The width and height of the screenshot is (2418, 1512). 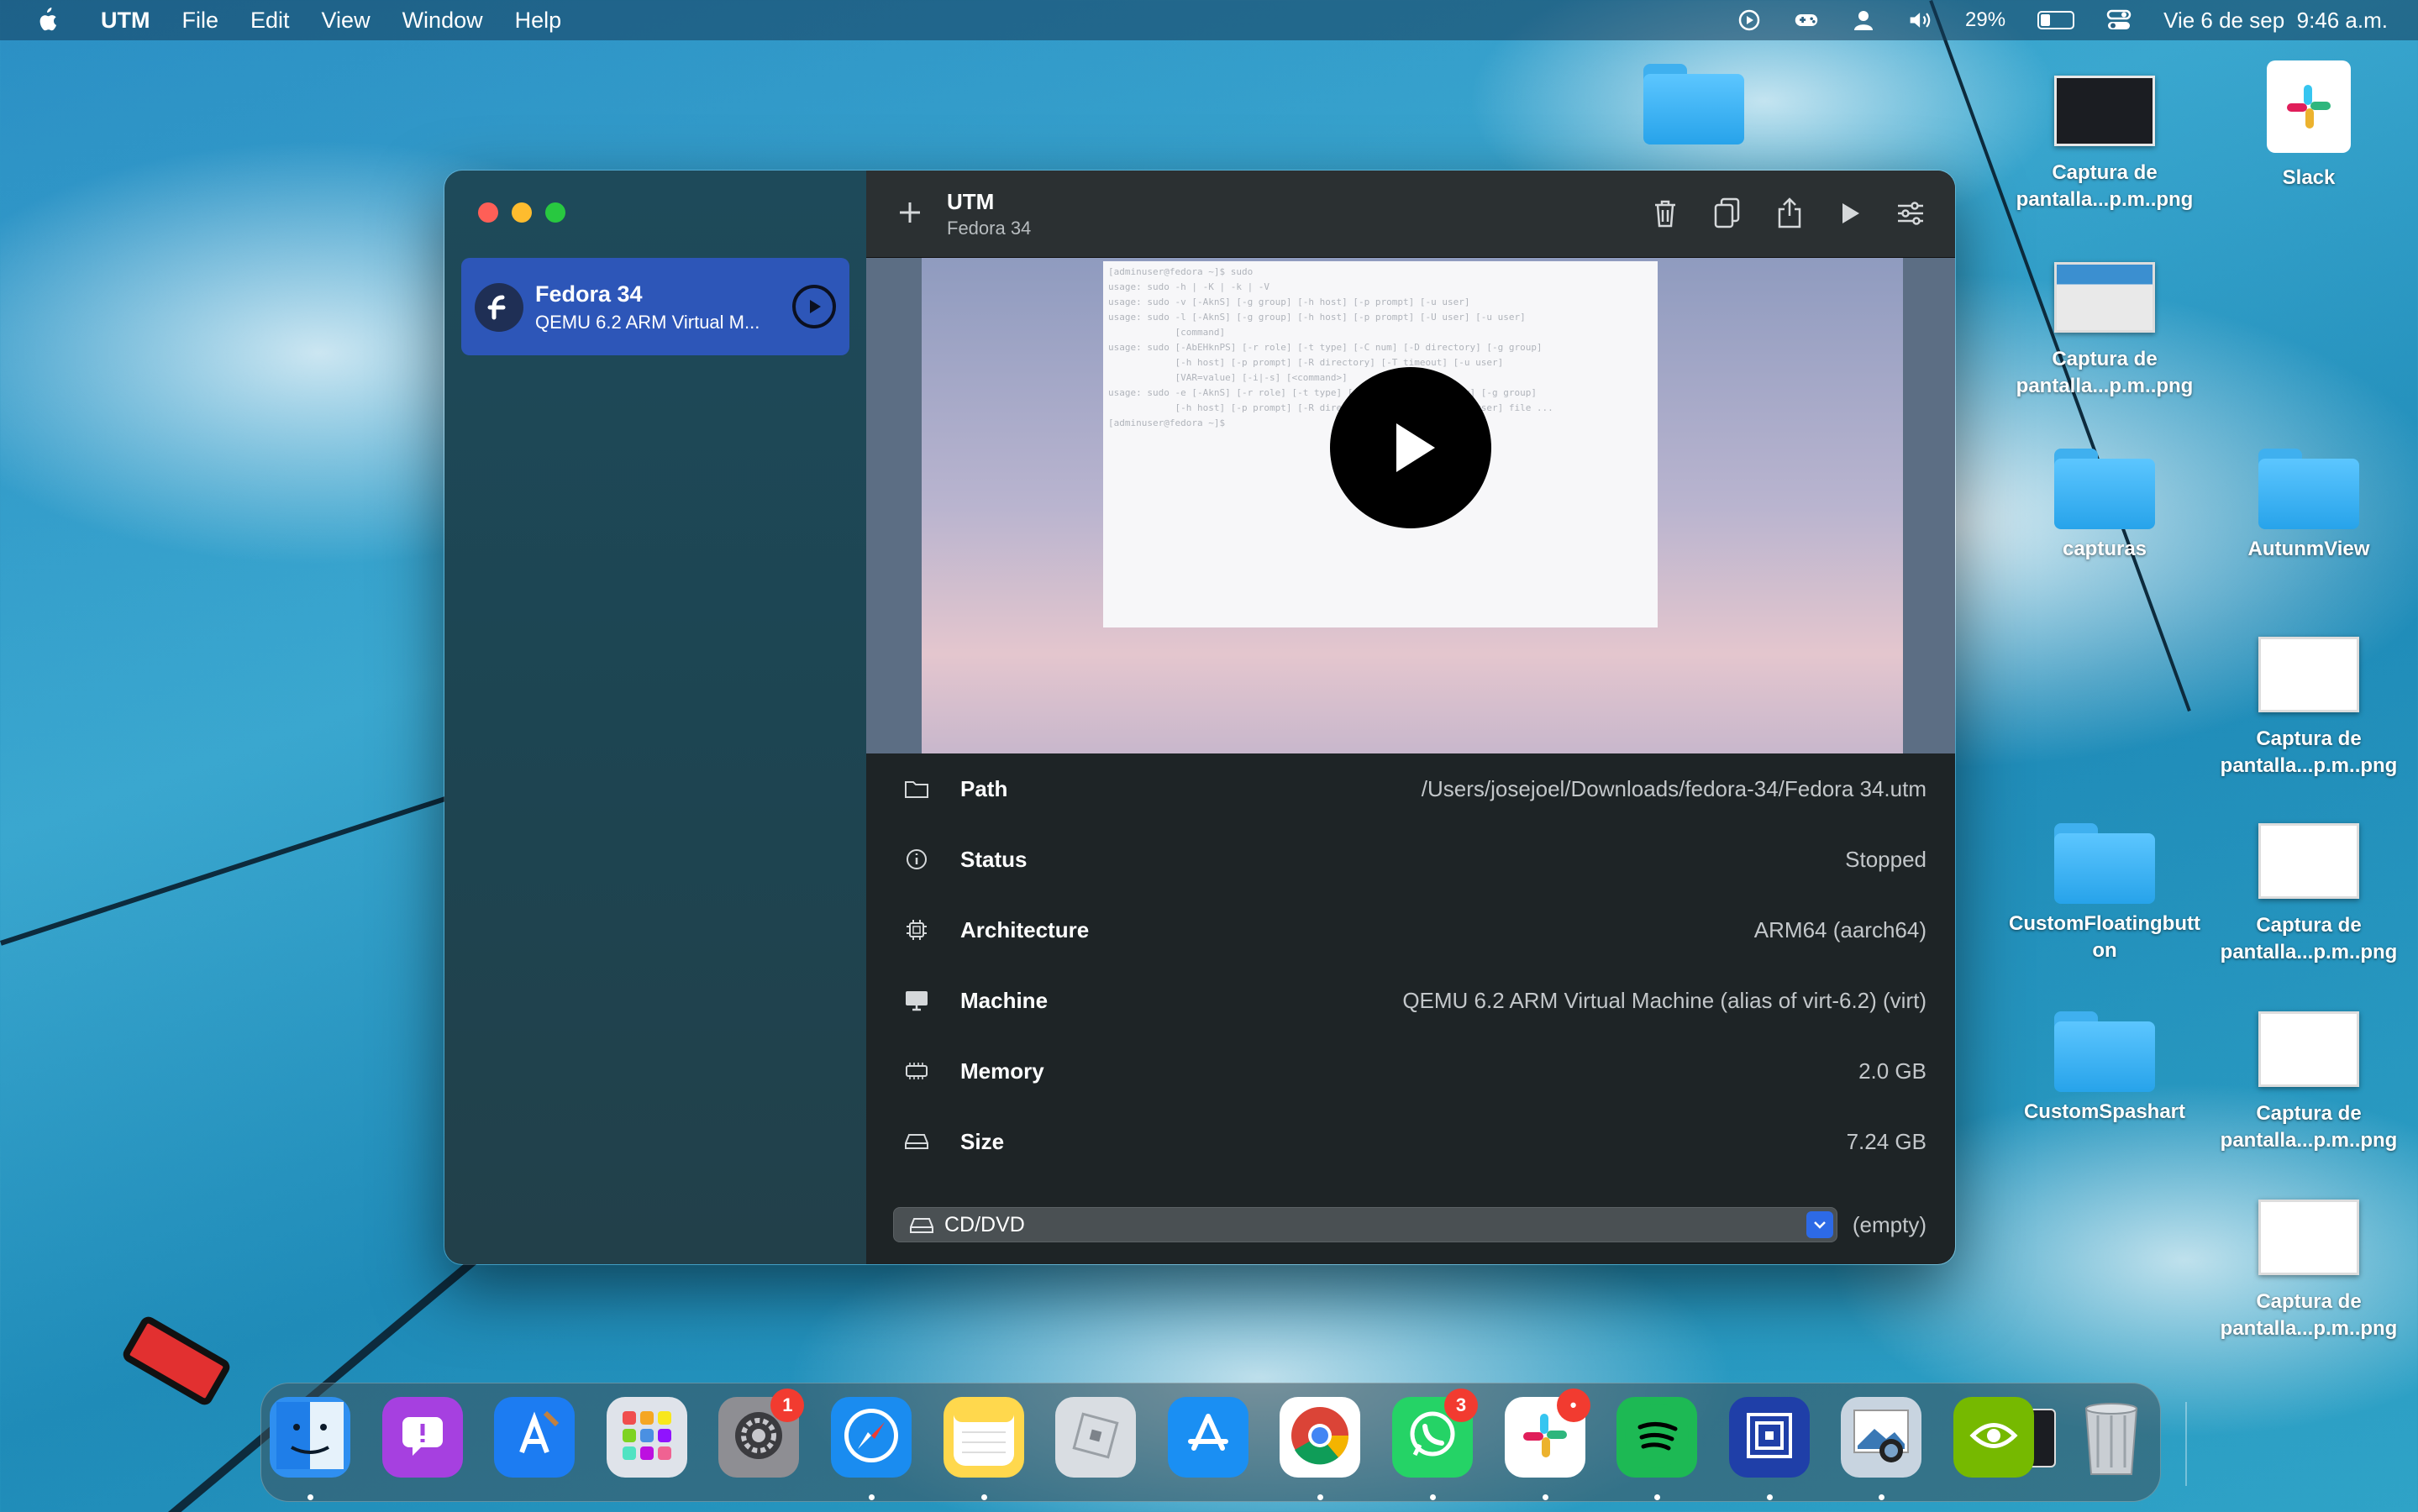 I want to click on dock-app-launchpad, so click(x=647, y=1437).